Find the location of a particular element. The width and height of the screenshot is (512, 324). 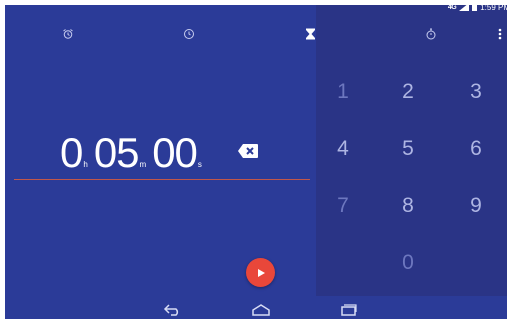

backspace-icon is located at coordinates (248, 151).